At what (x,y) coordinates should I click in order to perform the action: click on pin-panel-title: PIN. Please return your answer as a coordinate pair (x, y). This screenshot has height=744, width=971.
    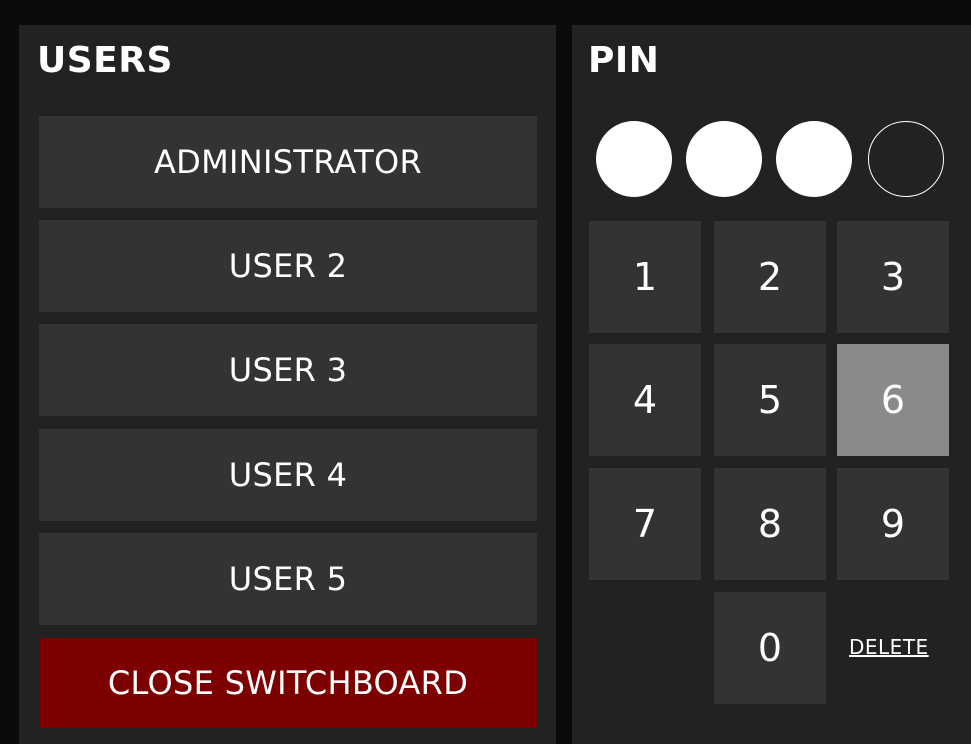
    Looking at the image, I should click on (624, 60).